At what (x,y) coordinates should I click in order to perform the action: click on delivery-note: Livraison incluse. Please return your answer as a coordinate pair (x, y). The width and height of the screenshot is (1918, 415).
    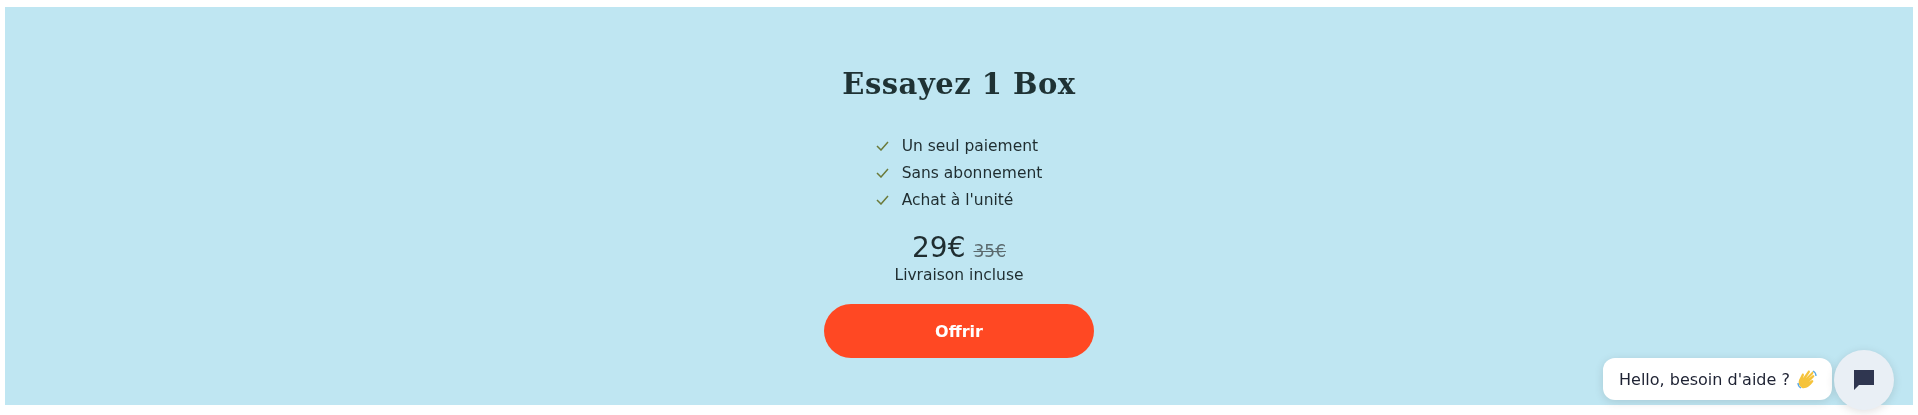
    Looking at the image, I should click on (959, 275).